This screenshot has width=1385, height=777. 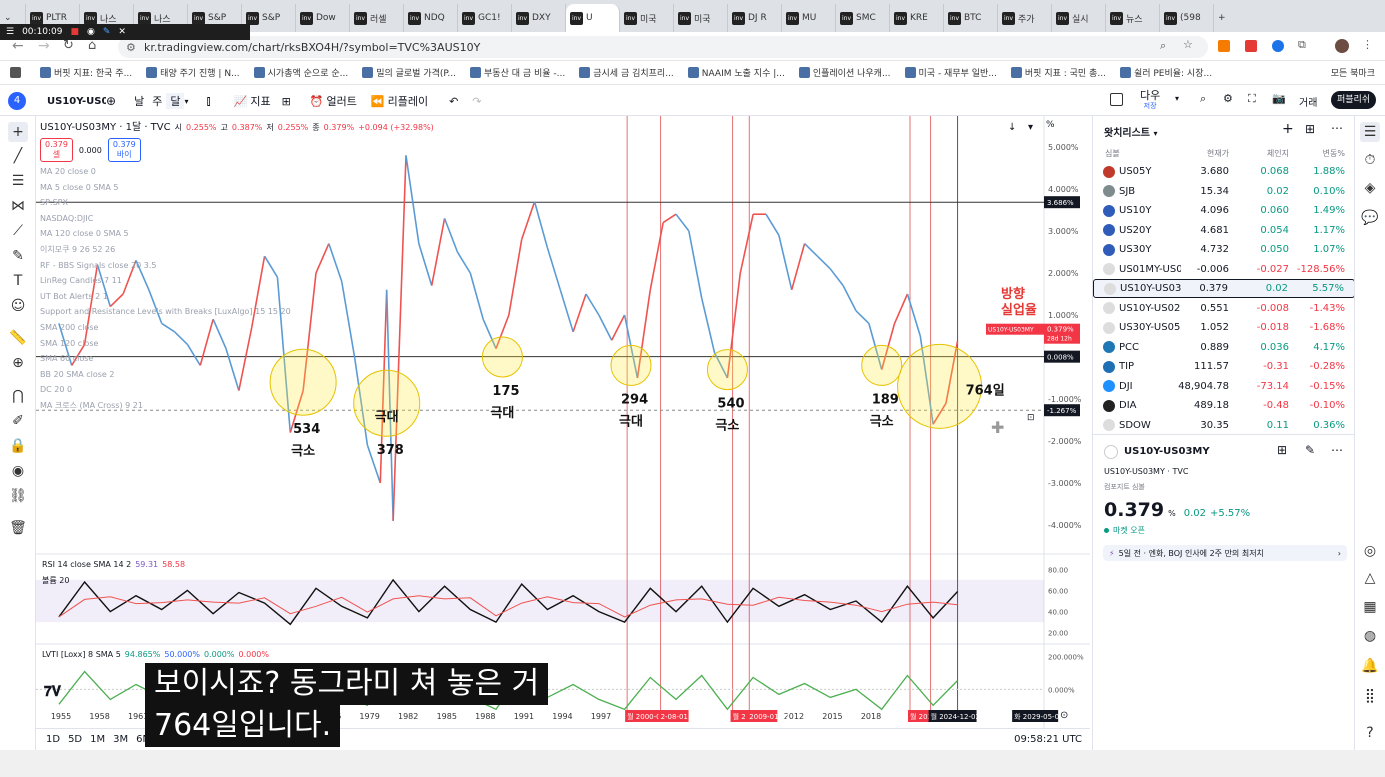 What do you see at coordinates (593, 18) in the screenshot?
I see `browser-tab: inv U` at bounding box center [593, 18].